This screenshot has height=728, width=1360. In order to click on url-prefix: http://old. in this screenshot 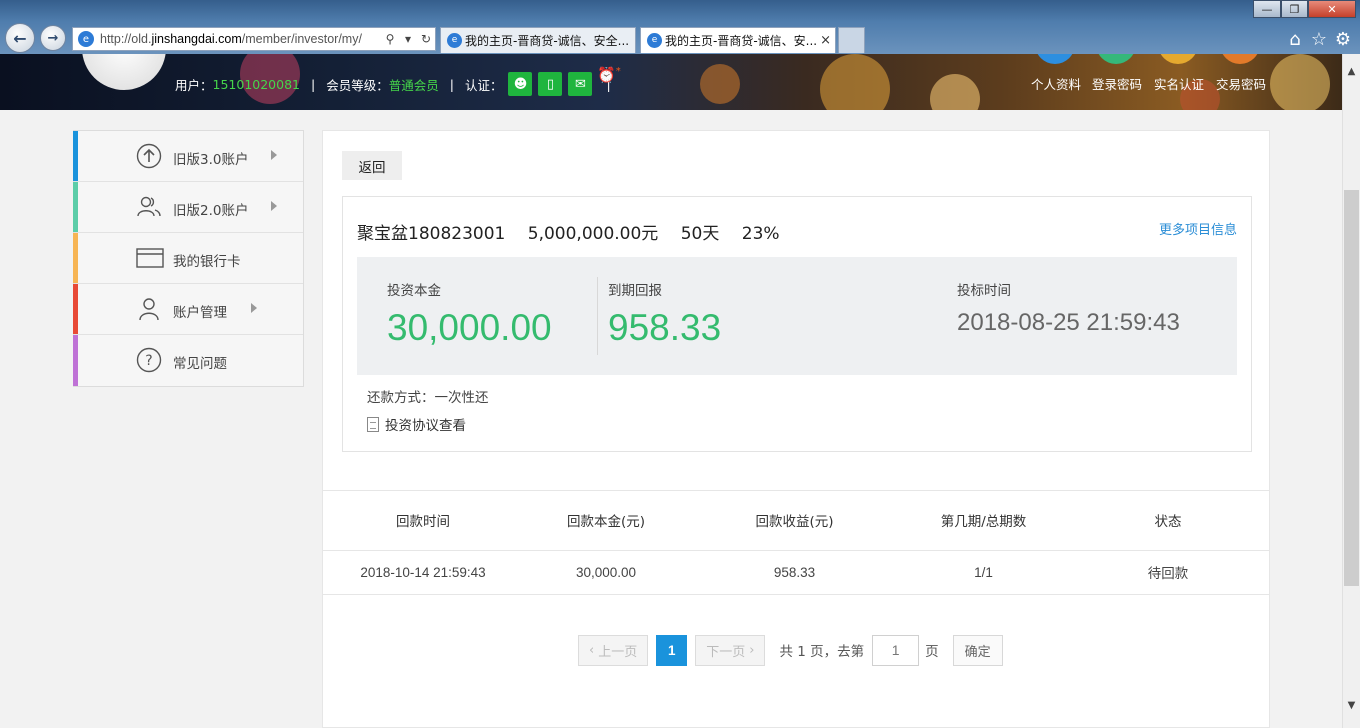, I will do `click(126, 39)`.